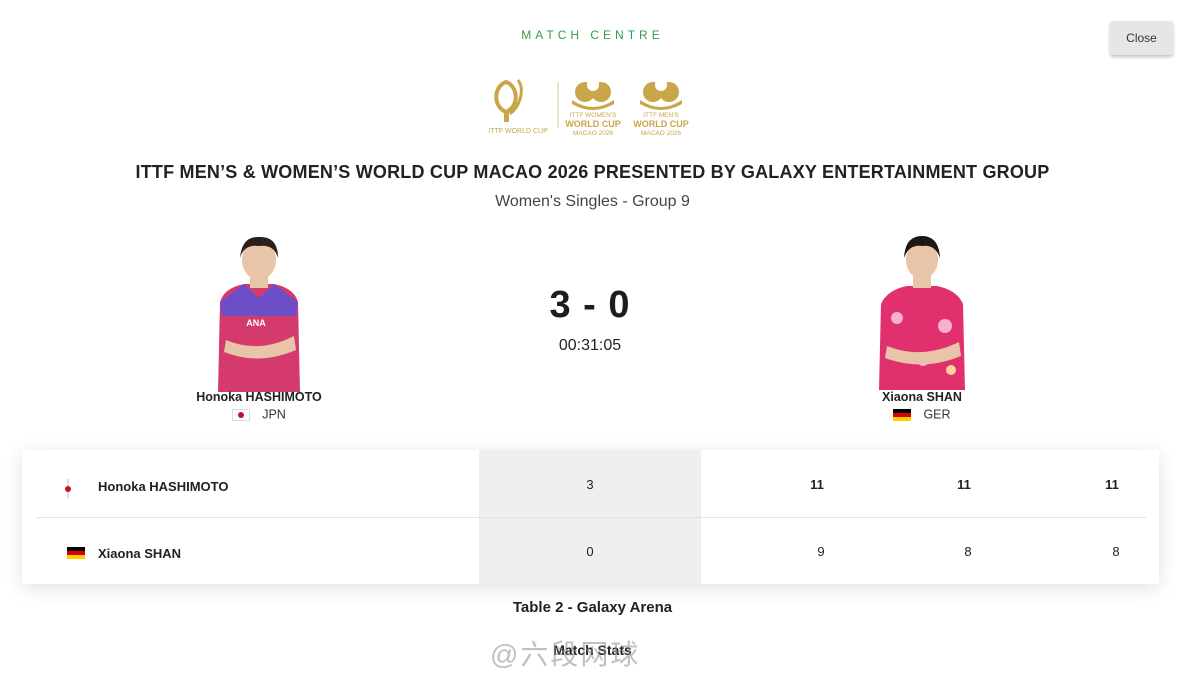 The width and height of the screenshot is (1185, 677). What do you see at coordinates (590, 305) in the screenshot?
I see `match-score: 3 - 0` at bounding box center [590, 305].